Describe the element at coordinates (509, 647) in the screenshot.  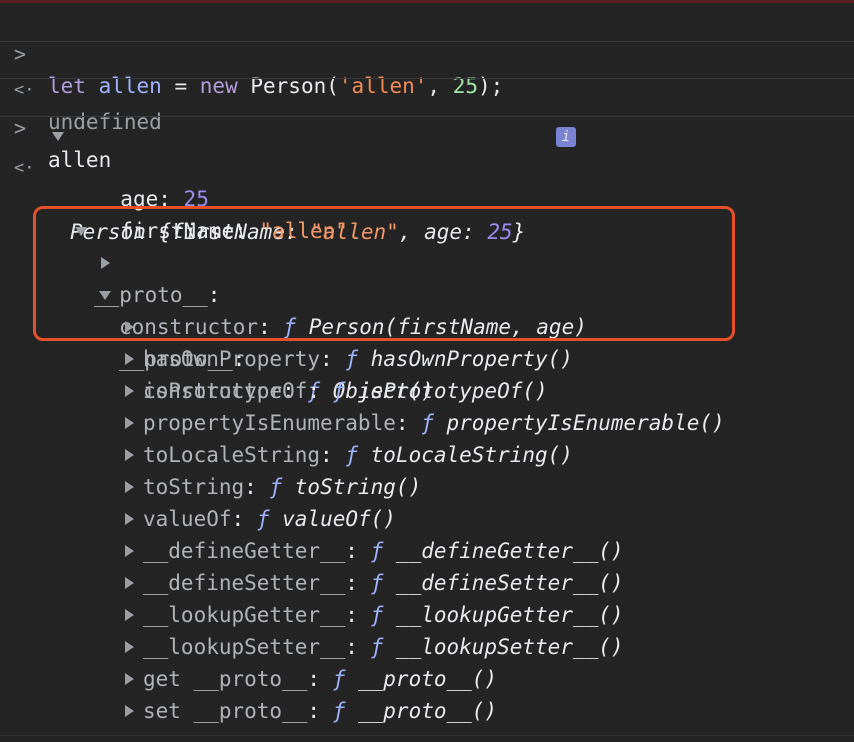
I see `property-value: __lookupSetter__()` at that location.